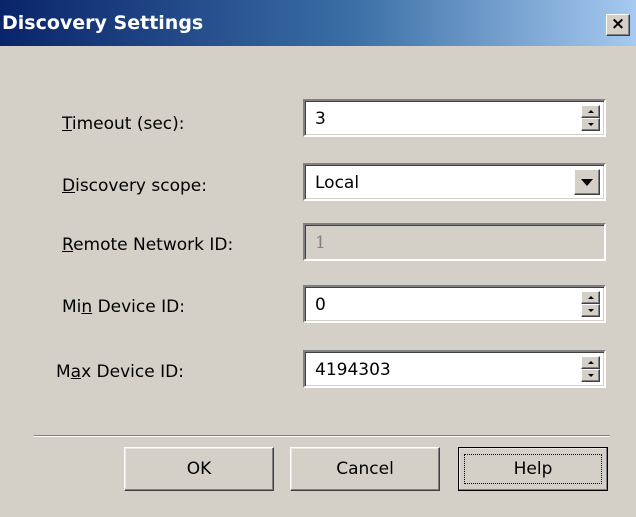  Describe the element at coordinates (590, 297) in the screenshot. I see `min-spin-up-icon` at that location.